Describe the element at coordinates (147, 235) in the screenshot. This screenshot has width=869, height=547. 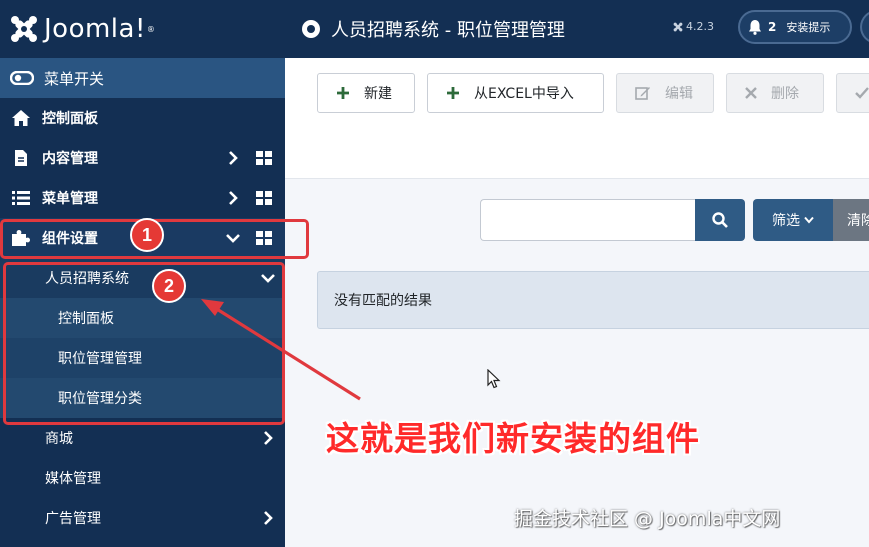
I see `step-badge-1: 1` at that location.